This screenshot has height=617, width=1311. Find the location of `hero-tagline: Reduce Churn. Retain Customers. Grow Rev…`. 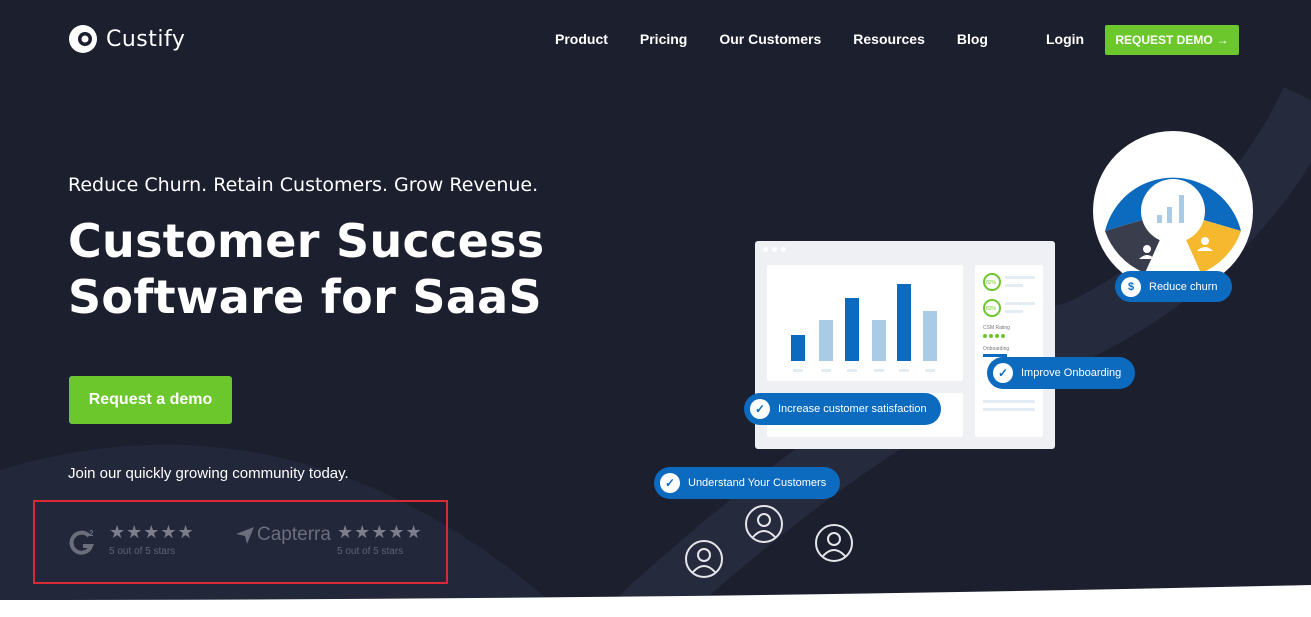

hero-tagline: Reduce Churn. Retain Customers. Grow Rev… is located at coordinates (303, 185).